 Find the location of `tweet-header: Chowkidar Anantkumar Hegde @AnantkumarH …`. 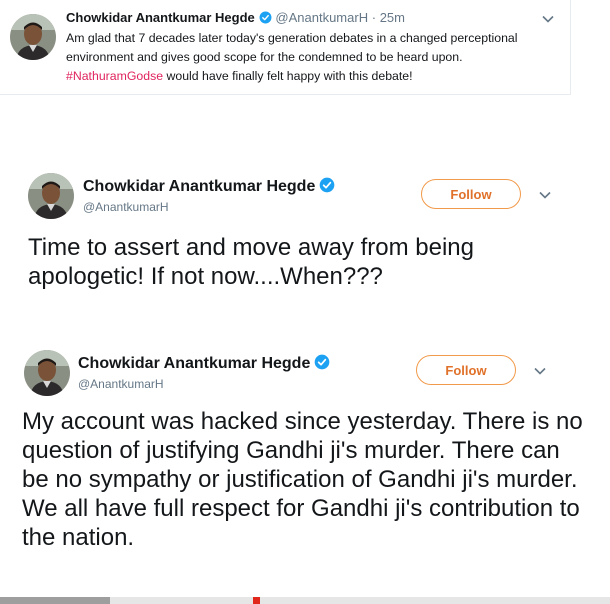

tweet-header: Chowkidar Anantkumar Hegde @AnantkumarH … is located at coordinates (235, 17).